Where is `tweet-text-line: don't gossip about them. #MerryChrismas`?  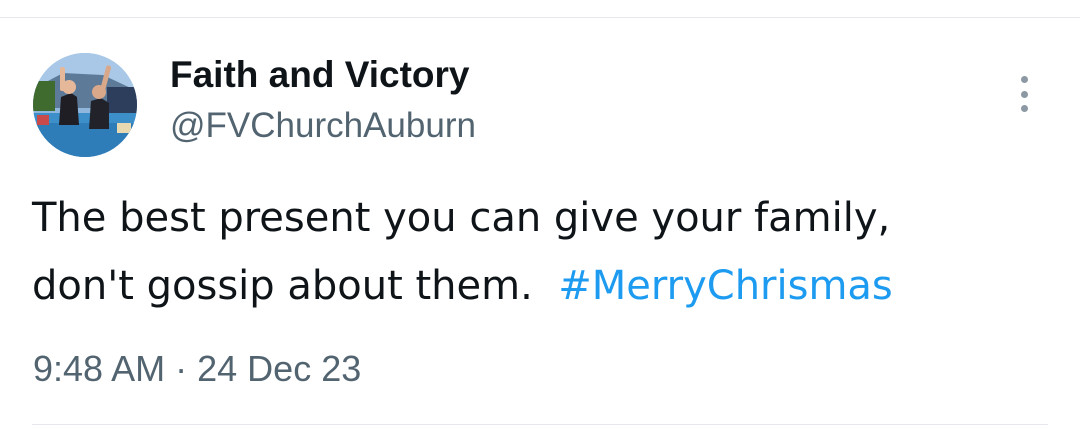
tweet-text-line: don't gossip about them. #MerryChrismas is located at coordinates (537, 286).